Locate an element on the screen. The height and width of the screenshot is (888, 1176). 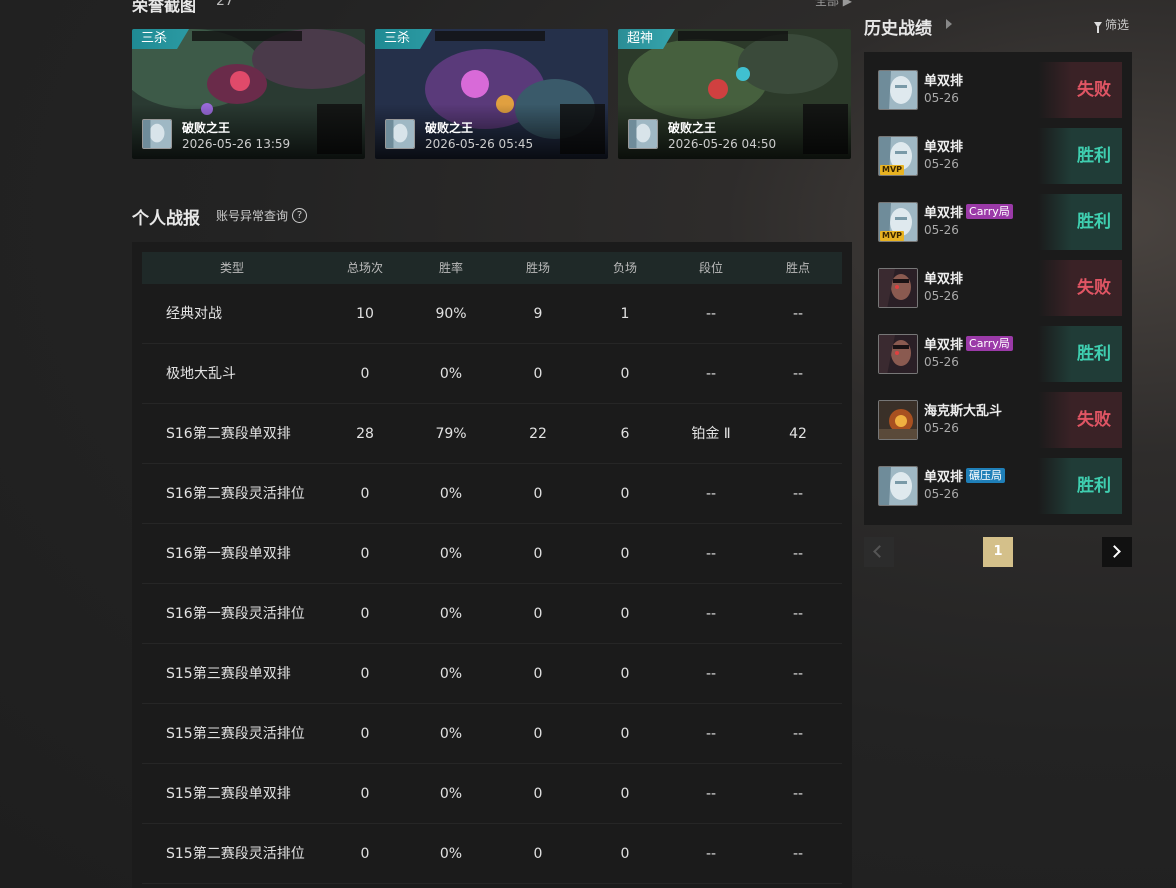
table-cell: S16第二赛段灵活排位 is located at coordinates (235, 494).